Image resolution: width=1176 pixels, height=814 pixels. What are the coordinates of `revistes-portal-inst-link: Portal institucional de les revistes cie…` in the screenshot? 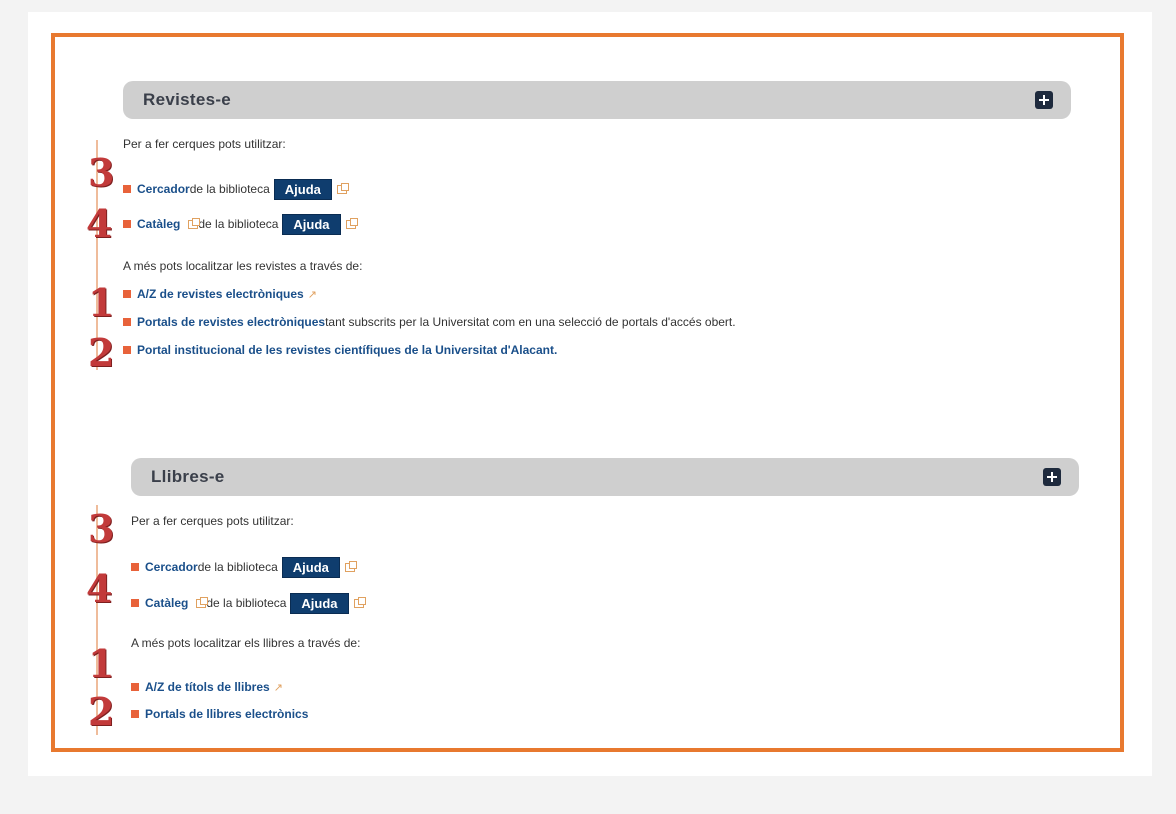 It's located at (347, 350).